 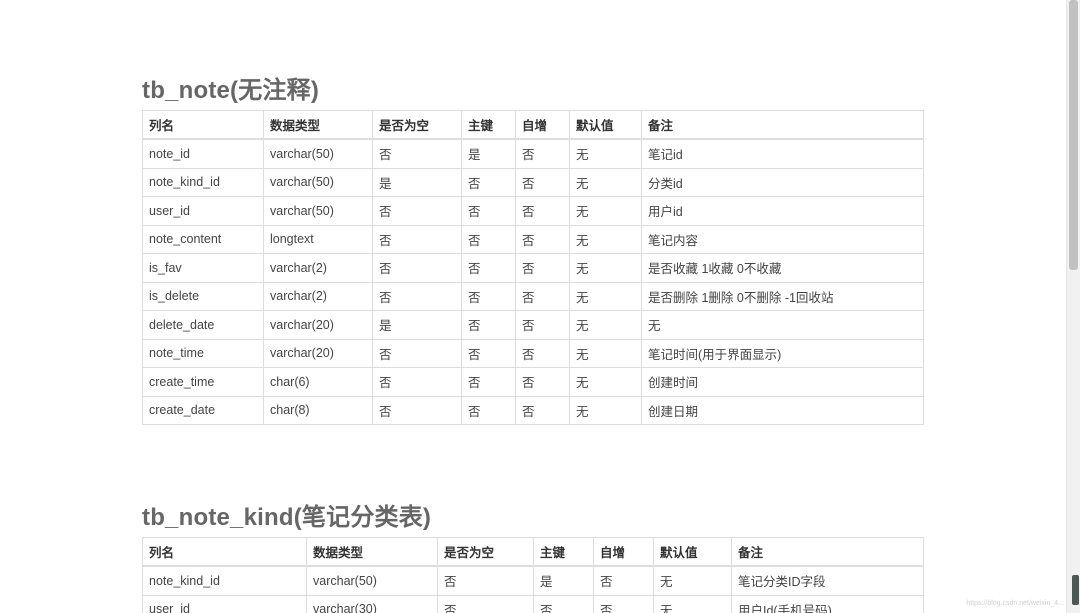 I want to click on column-header: 备注, so click(x=782, y=125).